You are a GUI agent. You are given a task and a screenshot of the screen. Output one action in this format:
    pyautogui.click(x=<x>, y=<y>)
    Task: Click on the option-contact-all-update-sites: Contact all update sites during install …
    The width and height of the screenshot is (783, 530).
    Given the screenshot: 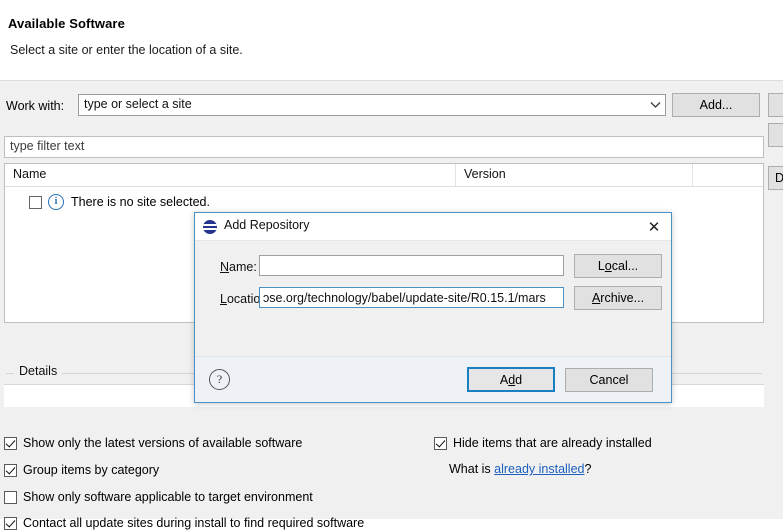 What is the action you would take?
    pyautogui.click(x=184, y=523)
    